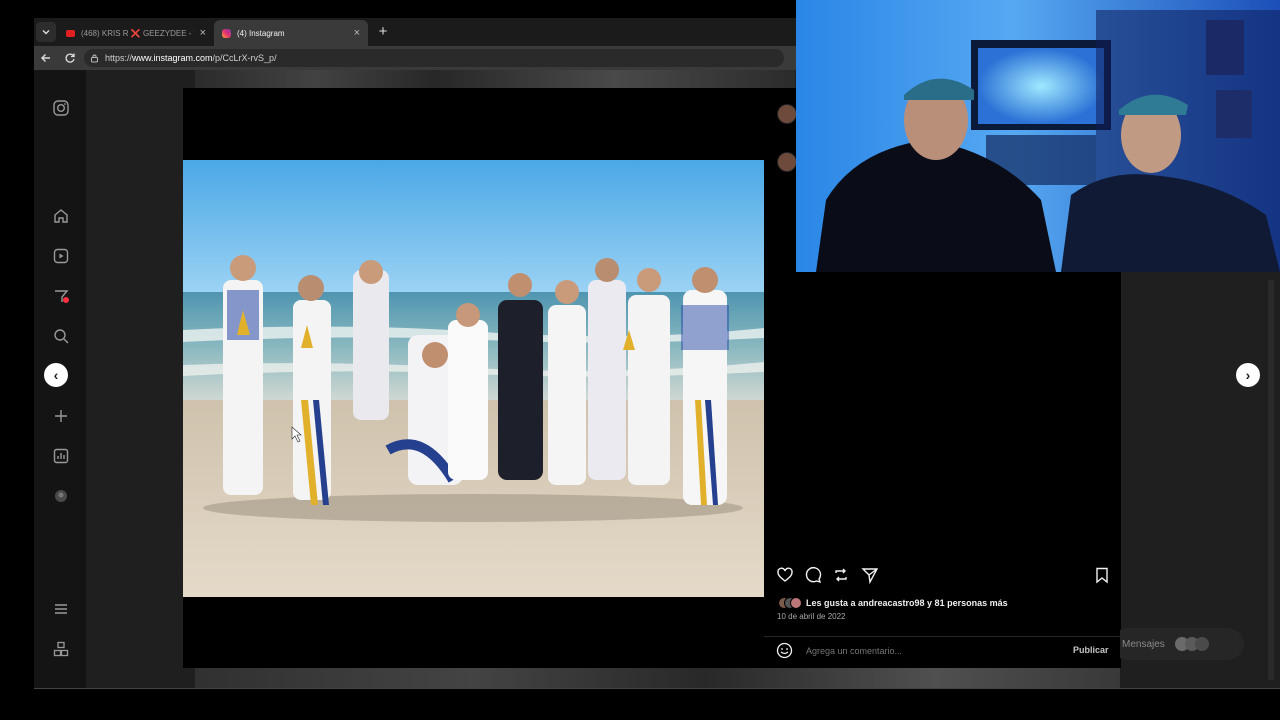 The width and height of the screenshot is (1280, 720). I want to click on liker-avatars, so click(790, 603).